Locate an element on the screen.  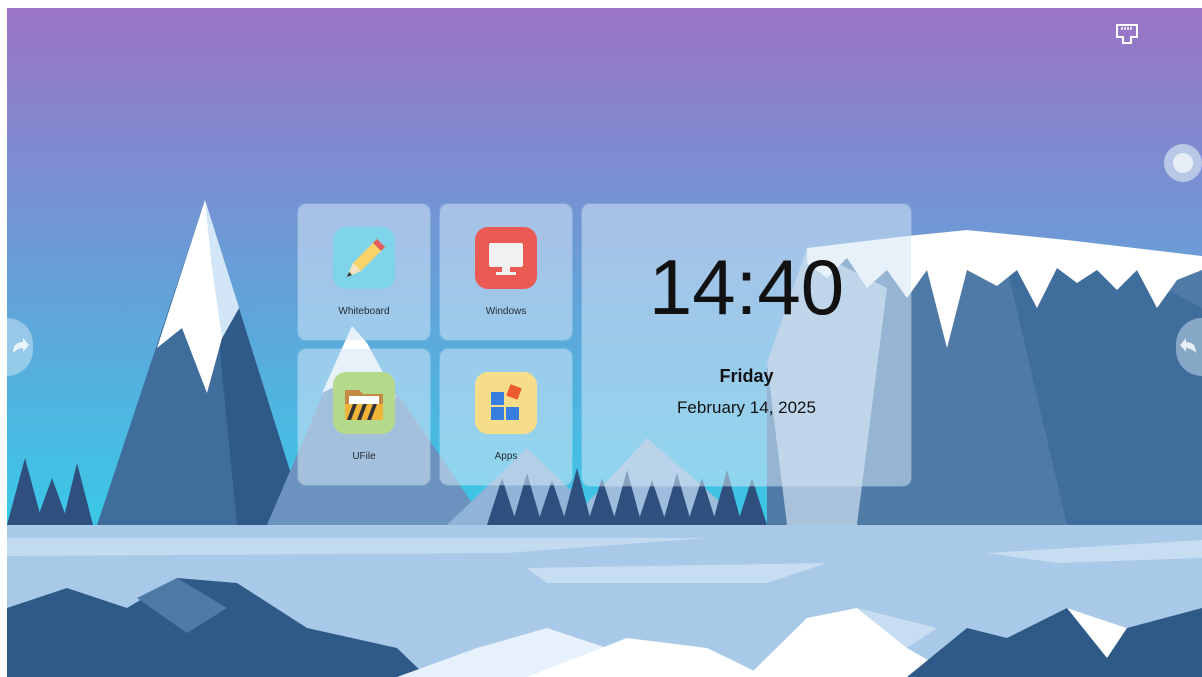
app-tile-ufile: UFile is located at coordinates (364, 417).